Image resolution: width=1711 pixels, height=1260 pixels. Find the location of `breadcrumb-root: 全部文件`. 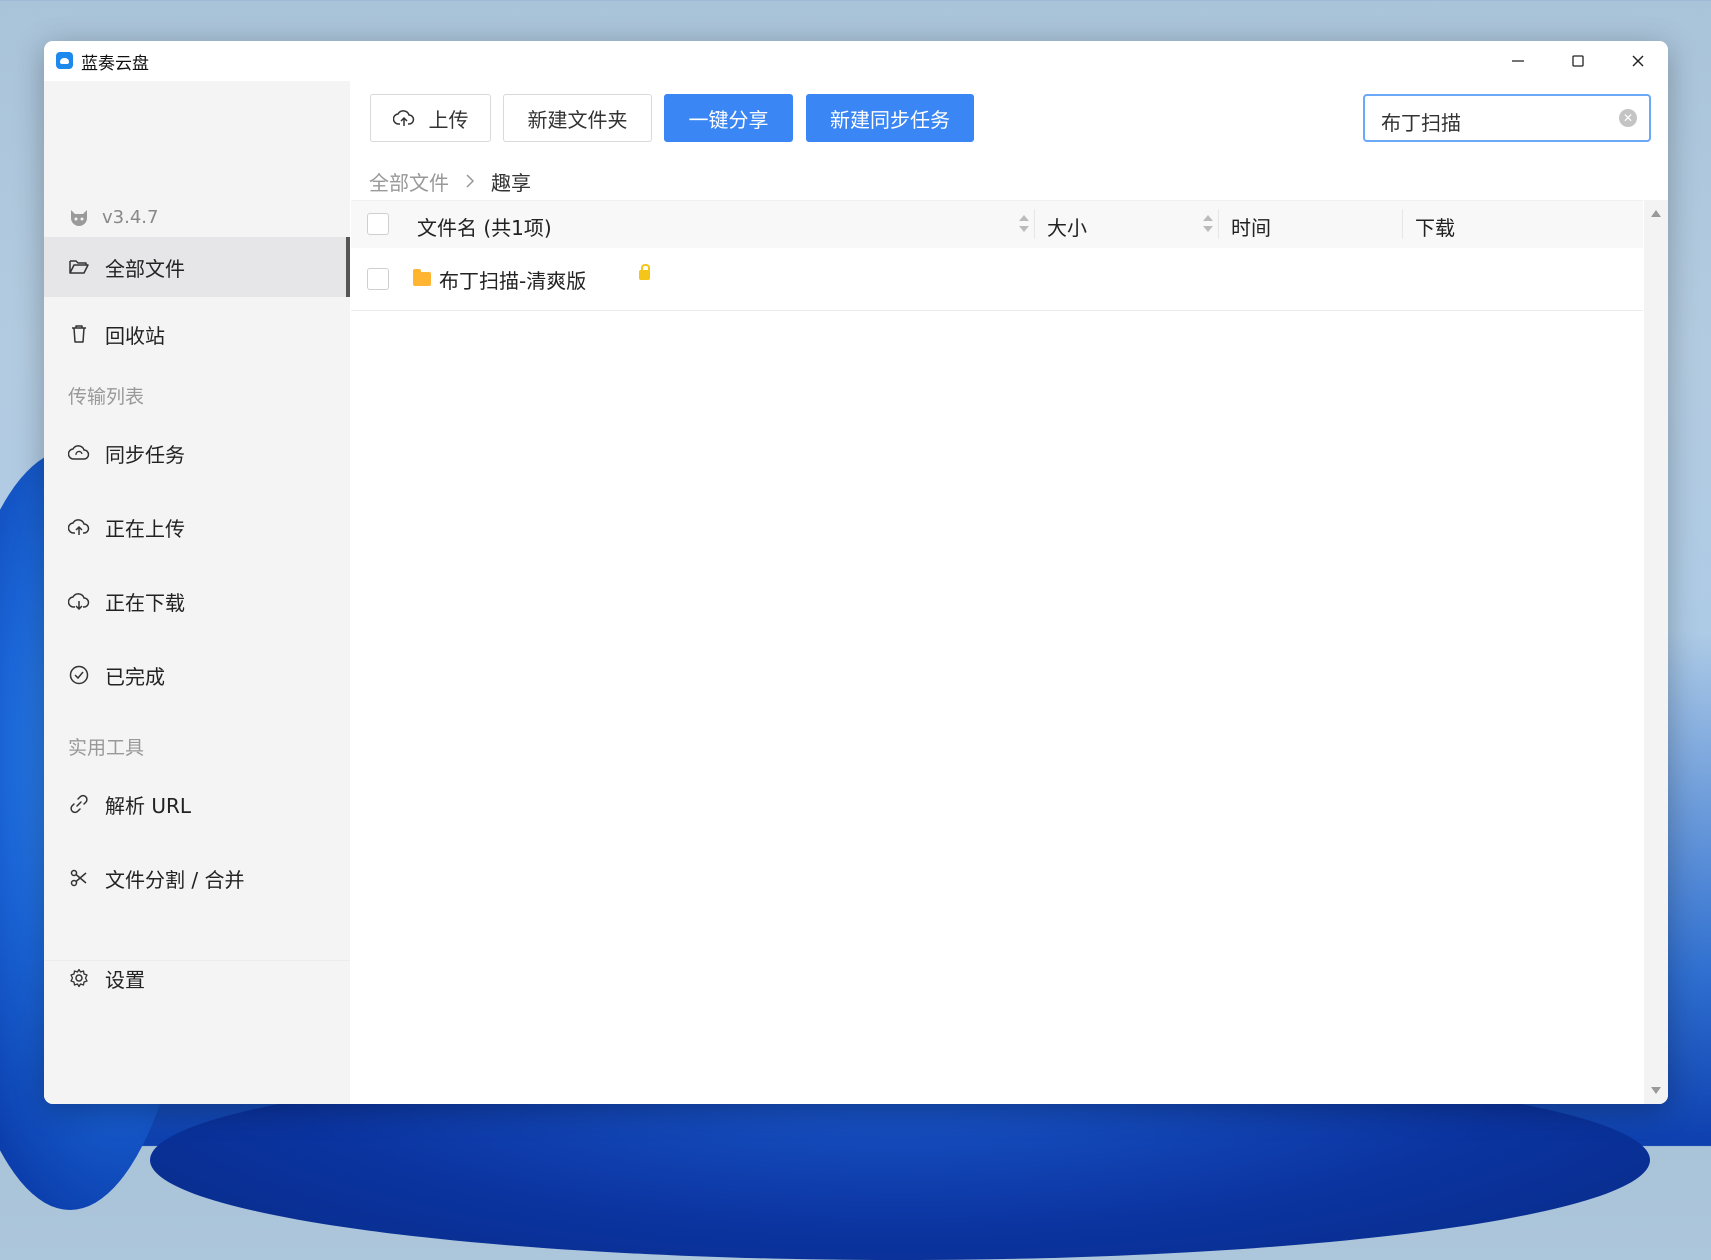

breadcrumb-root: 全部文件 is located at coordinates (409, 181).